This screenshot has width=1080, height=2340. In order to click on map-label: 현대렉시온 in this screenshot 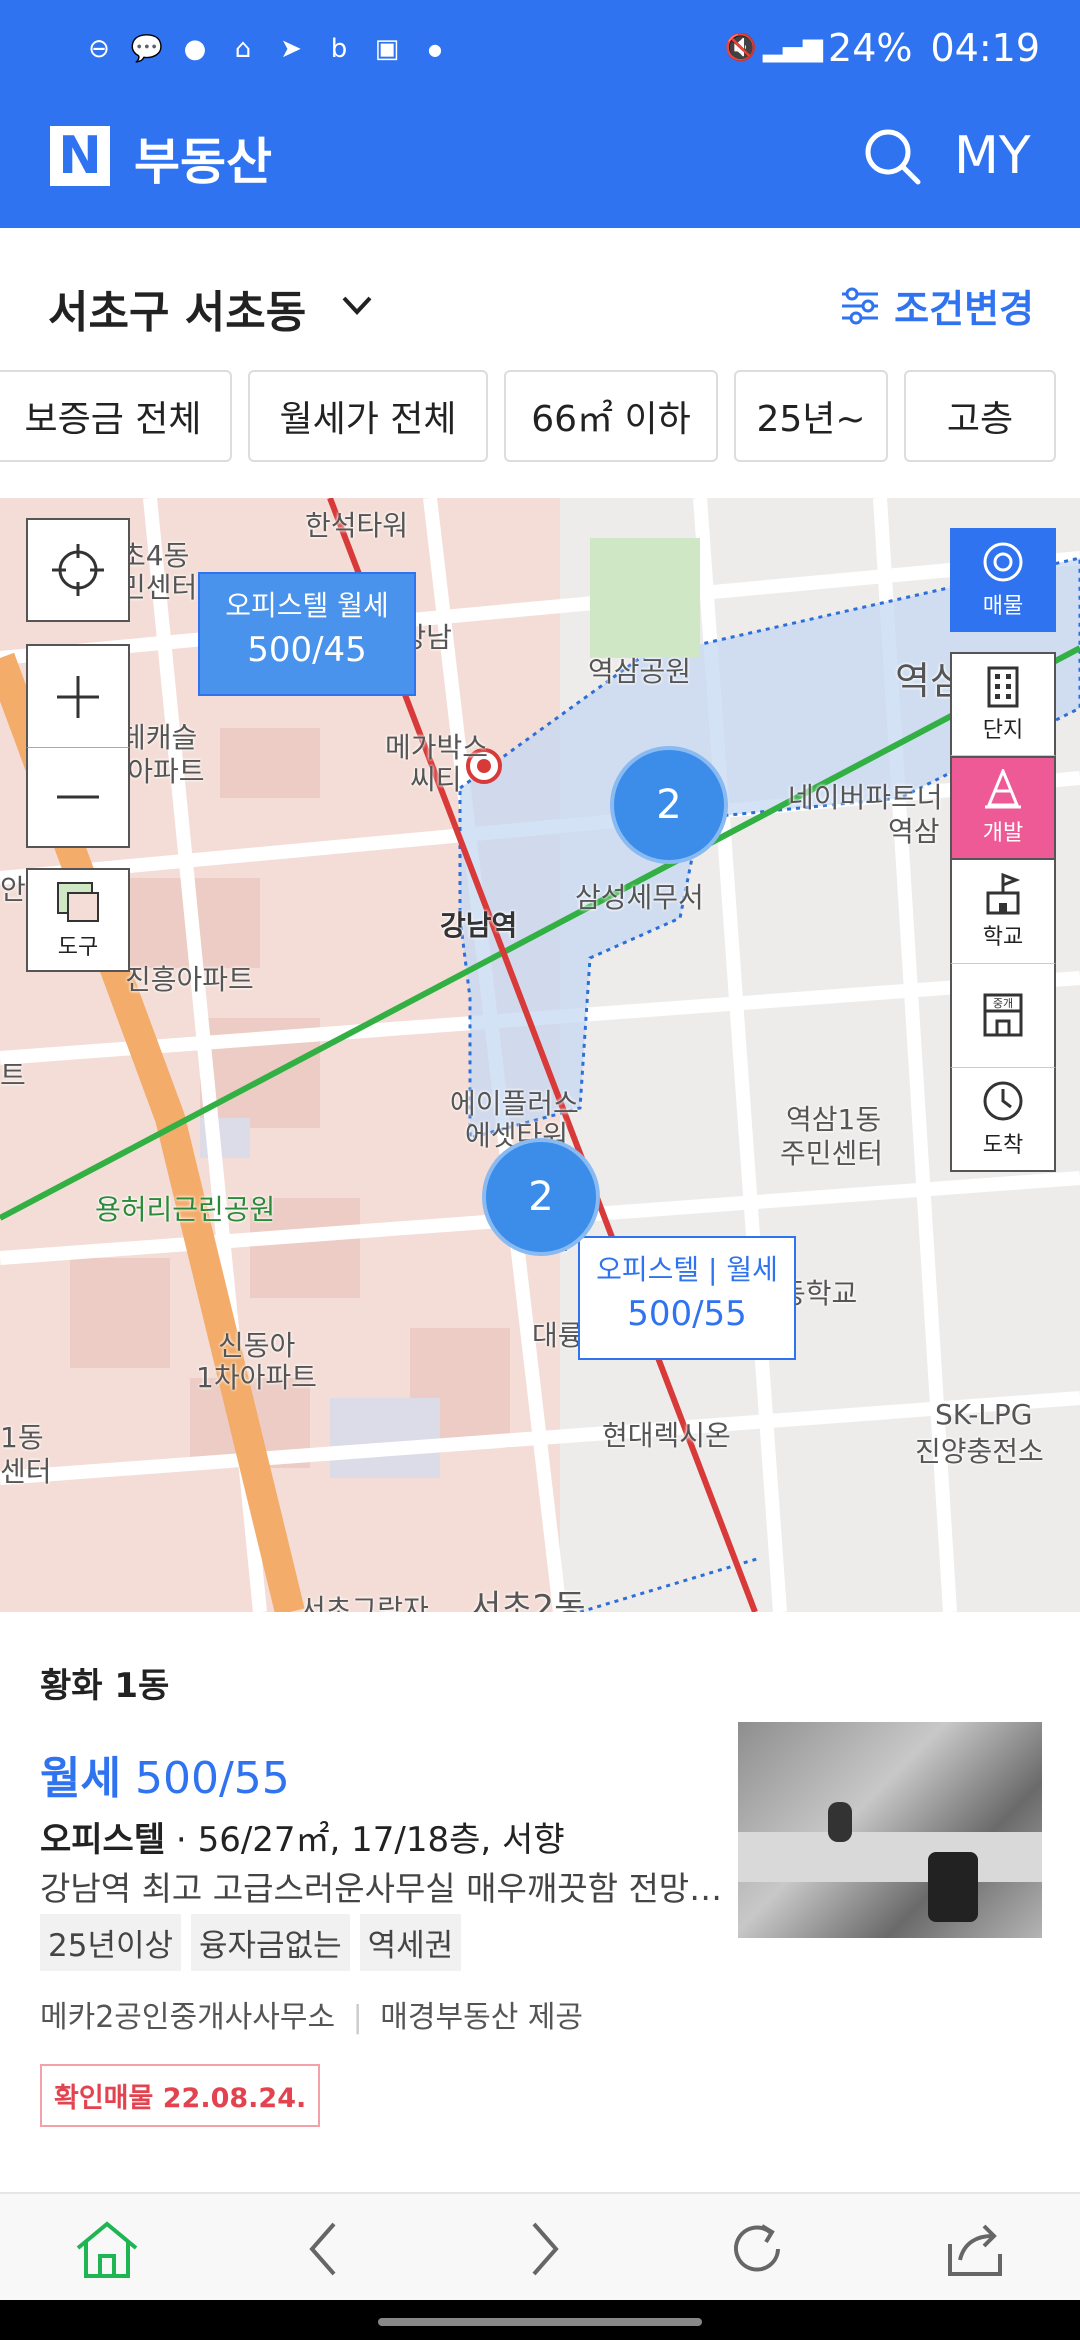, I will do `click(666, 1435)`.